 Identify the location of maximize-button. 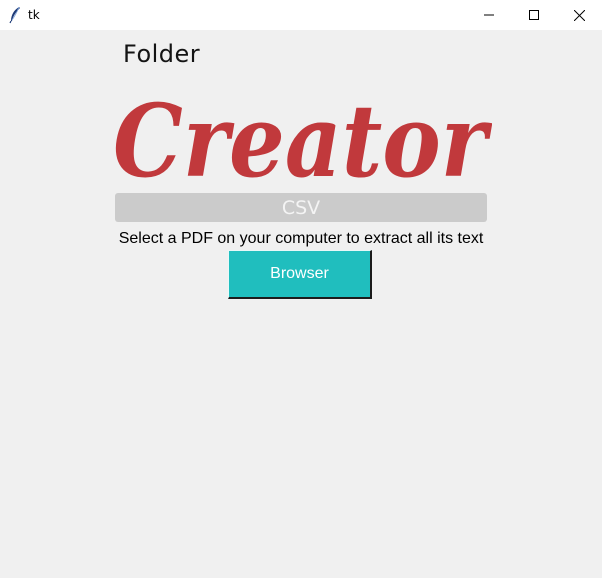
(534, 15).